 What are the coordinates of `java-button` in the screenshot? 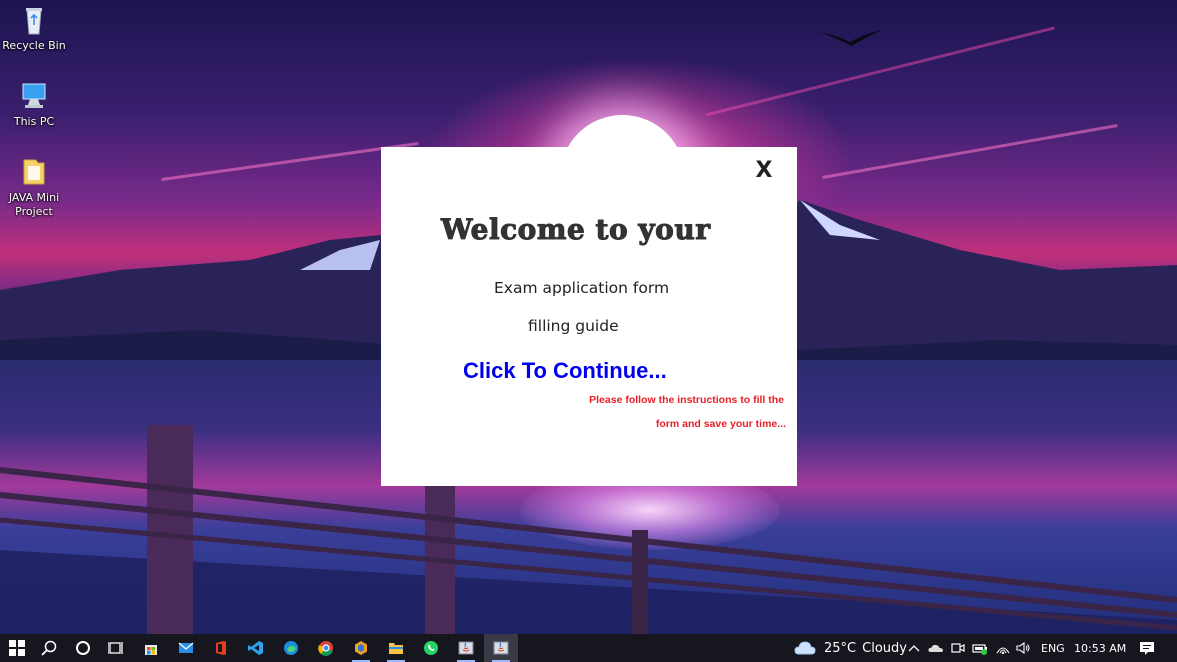 It's located at (466, 648).